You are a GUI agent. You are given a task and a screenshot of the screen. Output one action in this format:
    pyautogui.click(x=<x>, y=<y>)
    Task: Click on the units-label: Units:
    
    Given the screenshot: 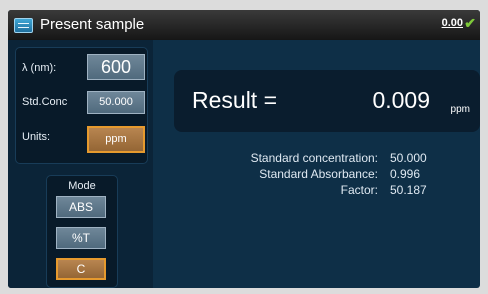 What is the action you would take?
    pyautogui.click(x=36, y=137)
    